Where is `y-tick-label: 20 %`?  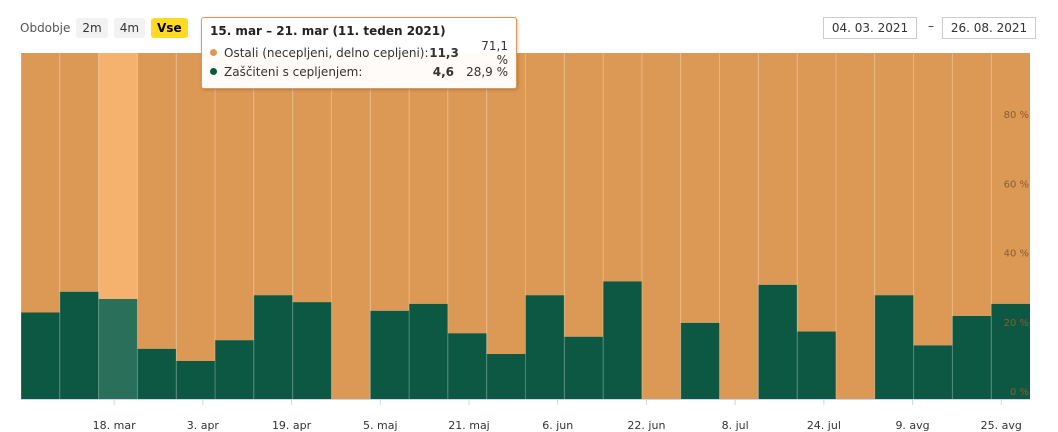 y-tick-label: 20 % is located at coordinates (1016, 323).